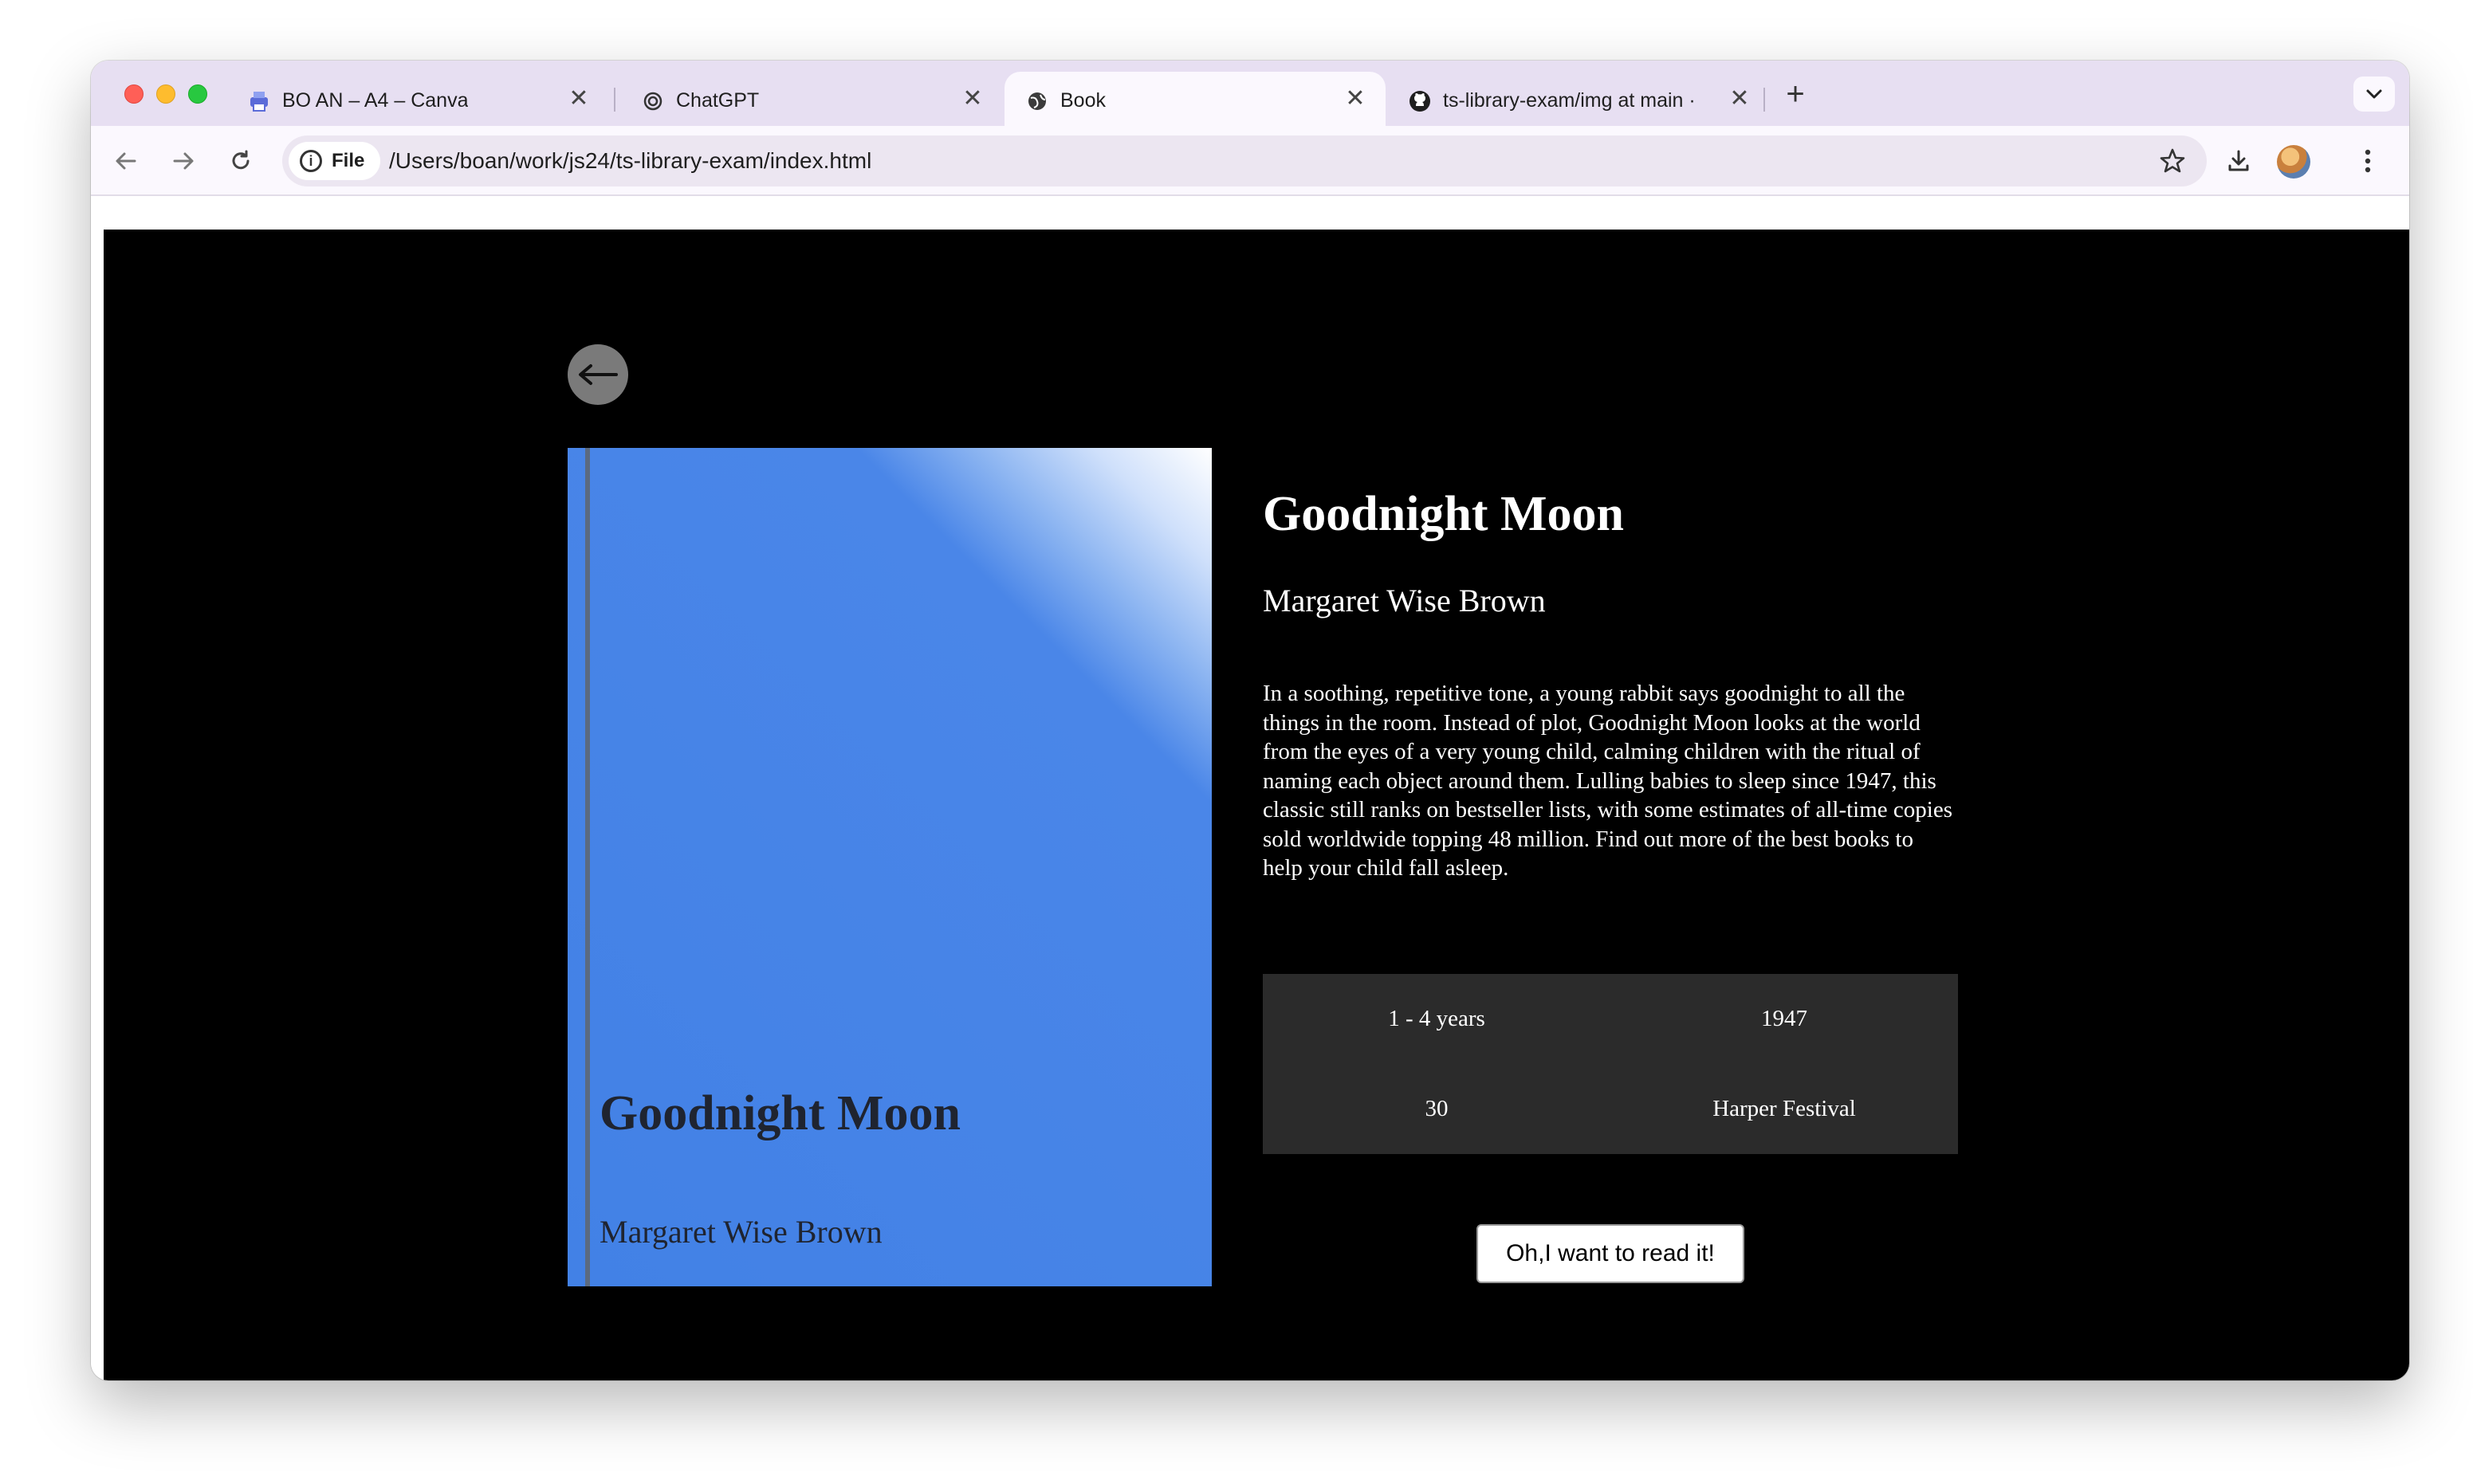 The image size is (2473, 1484). I want to click on reload-button, so click(241, 161).